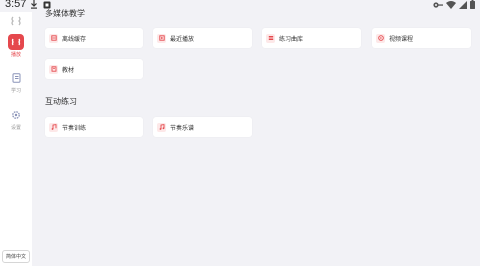 The width and height of the screenshot is (480, 266). What do you see at coordinates (463, 4) in the screenshot?
I see `signal-icon` at bounding box center [463, 4].